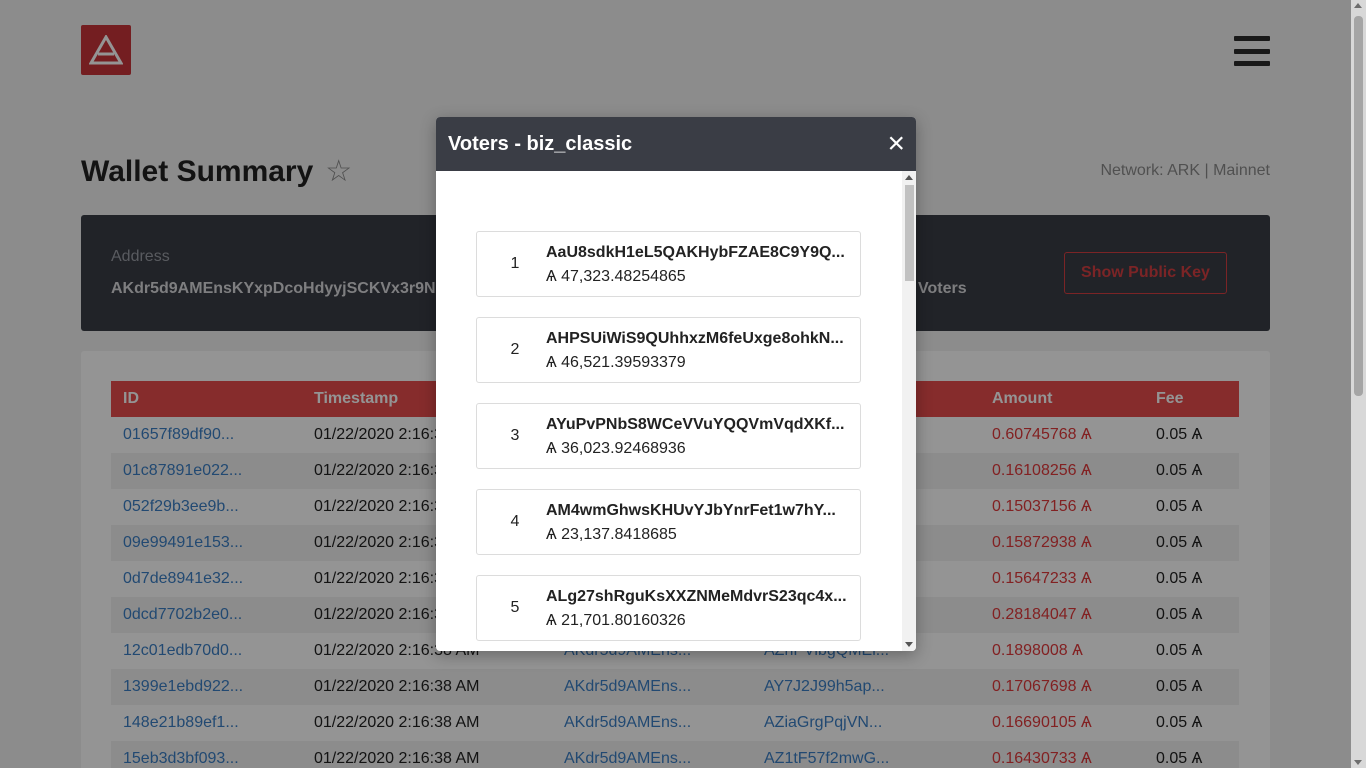 The image size is (1366, 768). Describe the element at coordinates (616, 362) in the screenshot. I see `voter-balance: Ѧ 46,521.39593379` at that location.